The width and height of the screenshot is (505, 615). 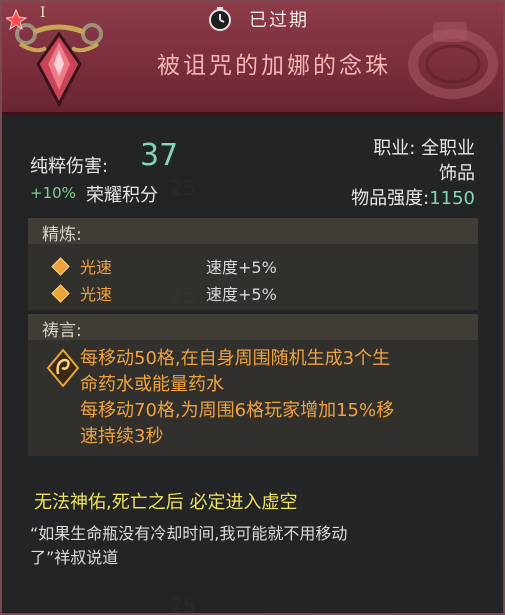 I want to click on curse-warning: 无法神佑,死亡之后 必定进入虚空, so click(x=166, y=502).